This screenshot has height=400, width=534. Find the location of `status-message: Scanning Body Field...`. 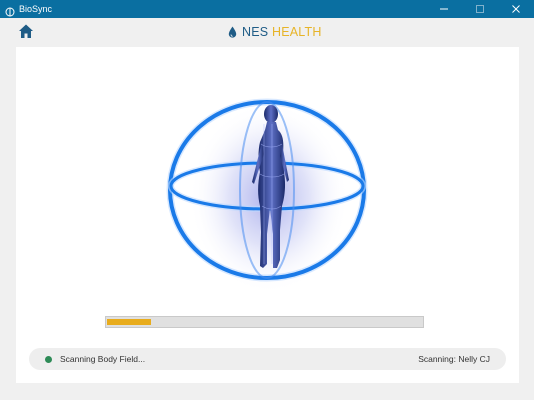

status-message: Scanning Body Field... is located at coordinates (103, 359).